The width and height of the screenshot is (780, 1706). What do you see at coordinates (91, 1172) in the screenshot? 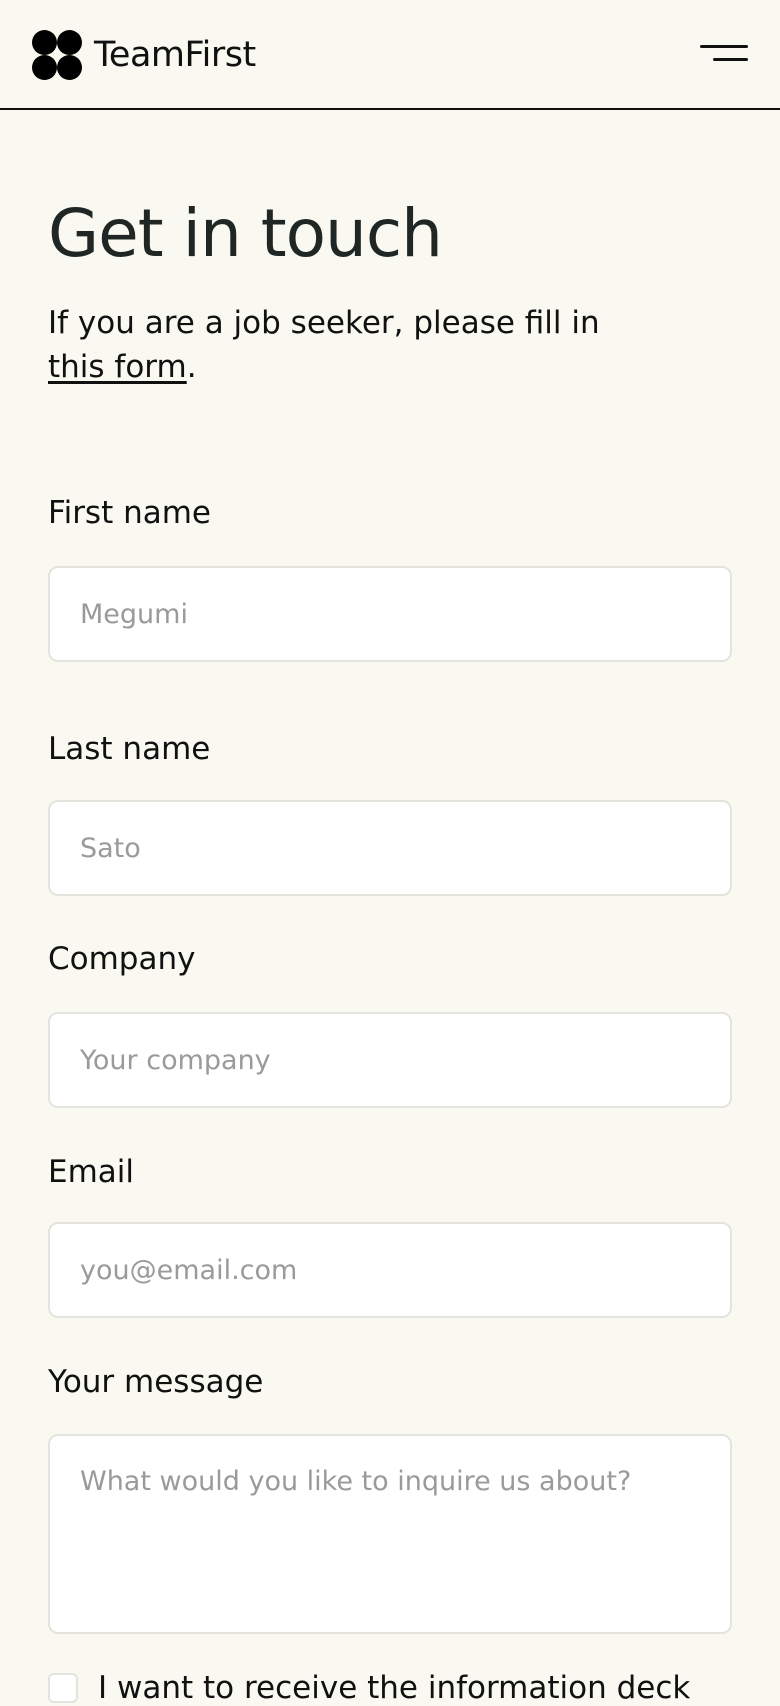
I see `email-label: Email` at bounding box center [91, 1172].